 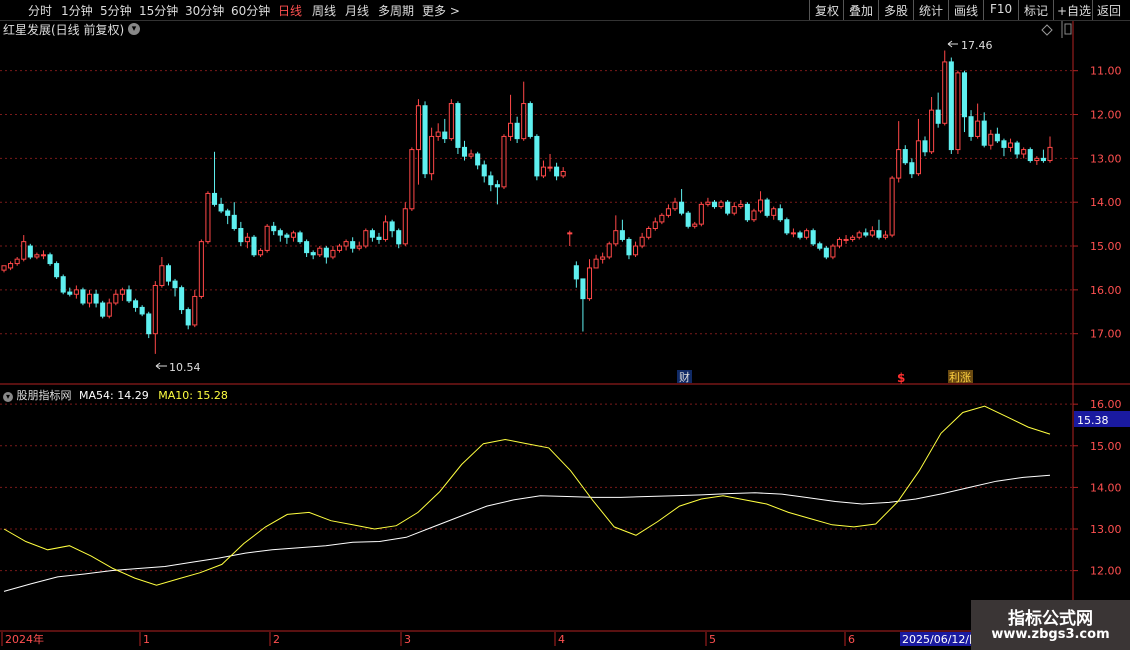 I want to click on time-tick-label: 5, so click(x=712, y=639).